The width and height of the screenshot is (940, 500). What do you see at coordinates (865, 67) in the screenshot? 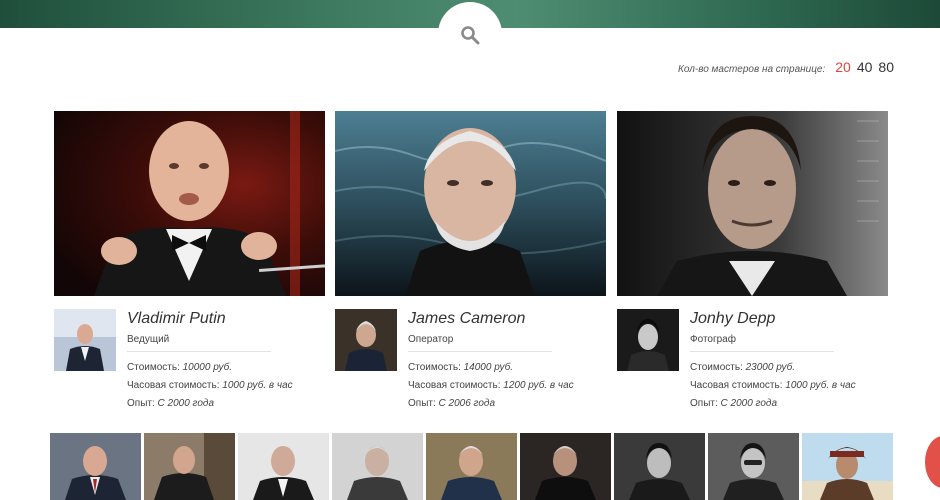
I see `per-page-option-40: 40` at bounding box center [865, 67].